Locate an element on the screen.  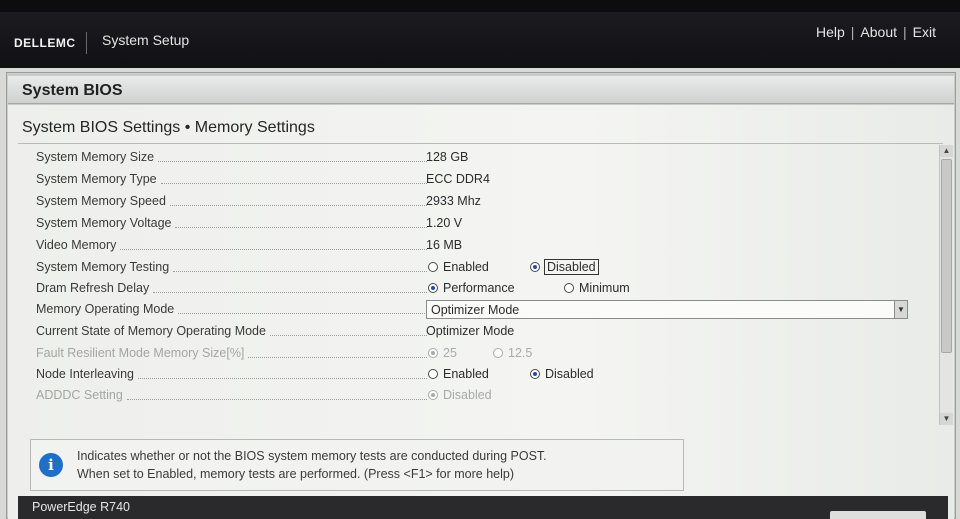
radio-memory-testing-disabled: Disabled is located at coordinates (564, 267).